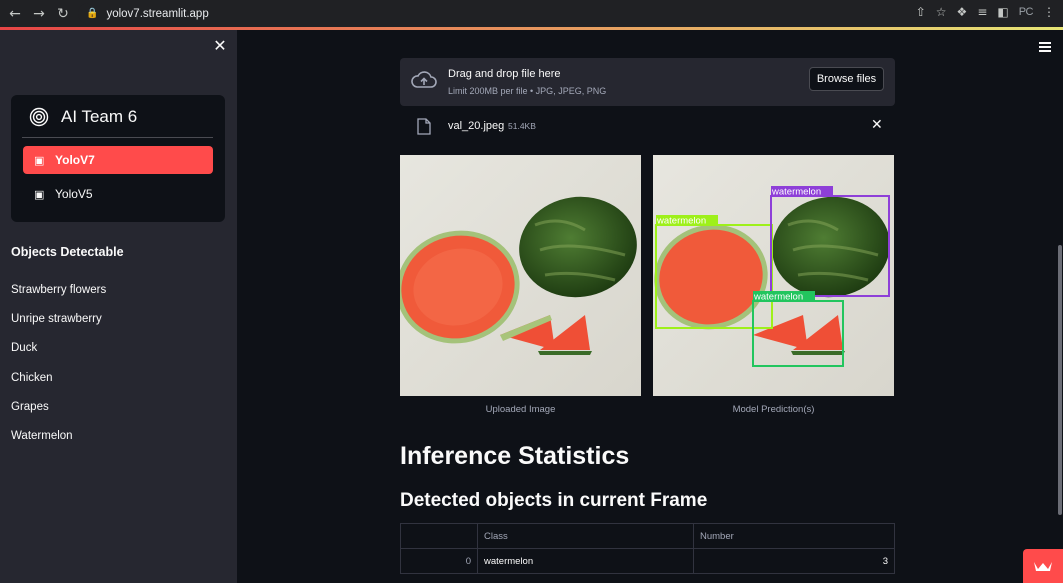 Image resolution: width=1063 pixels, height=583 pixels. I want to click on browser-menu-icon: ⋮, so click(1049, 12).